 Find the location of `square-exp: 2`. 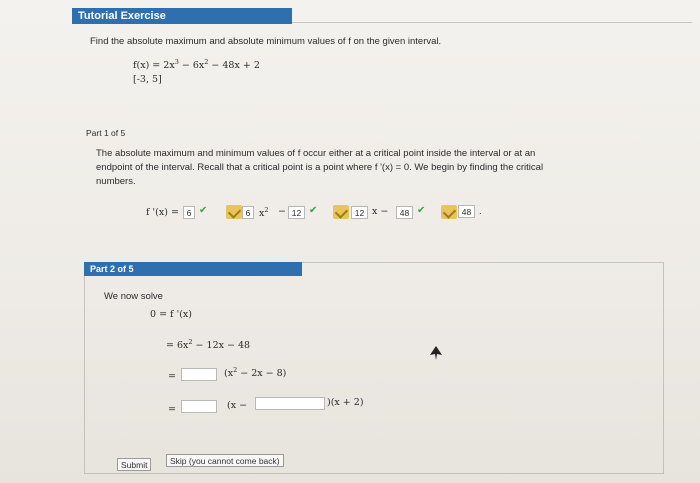

square-exp: 2 is located at coordinates (266, 210).